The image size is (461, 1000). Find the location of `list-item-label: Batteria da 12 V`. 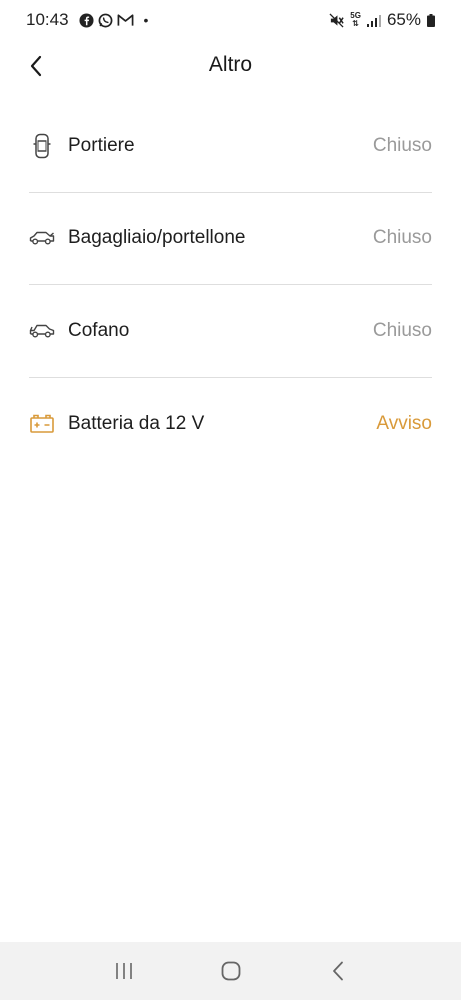

list-item-label: Batteria da 12 V is located at coordinates (136, 423).